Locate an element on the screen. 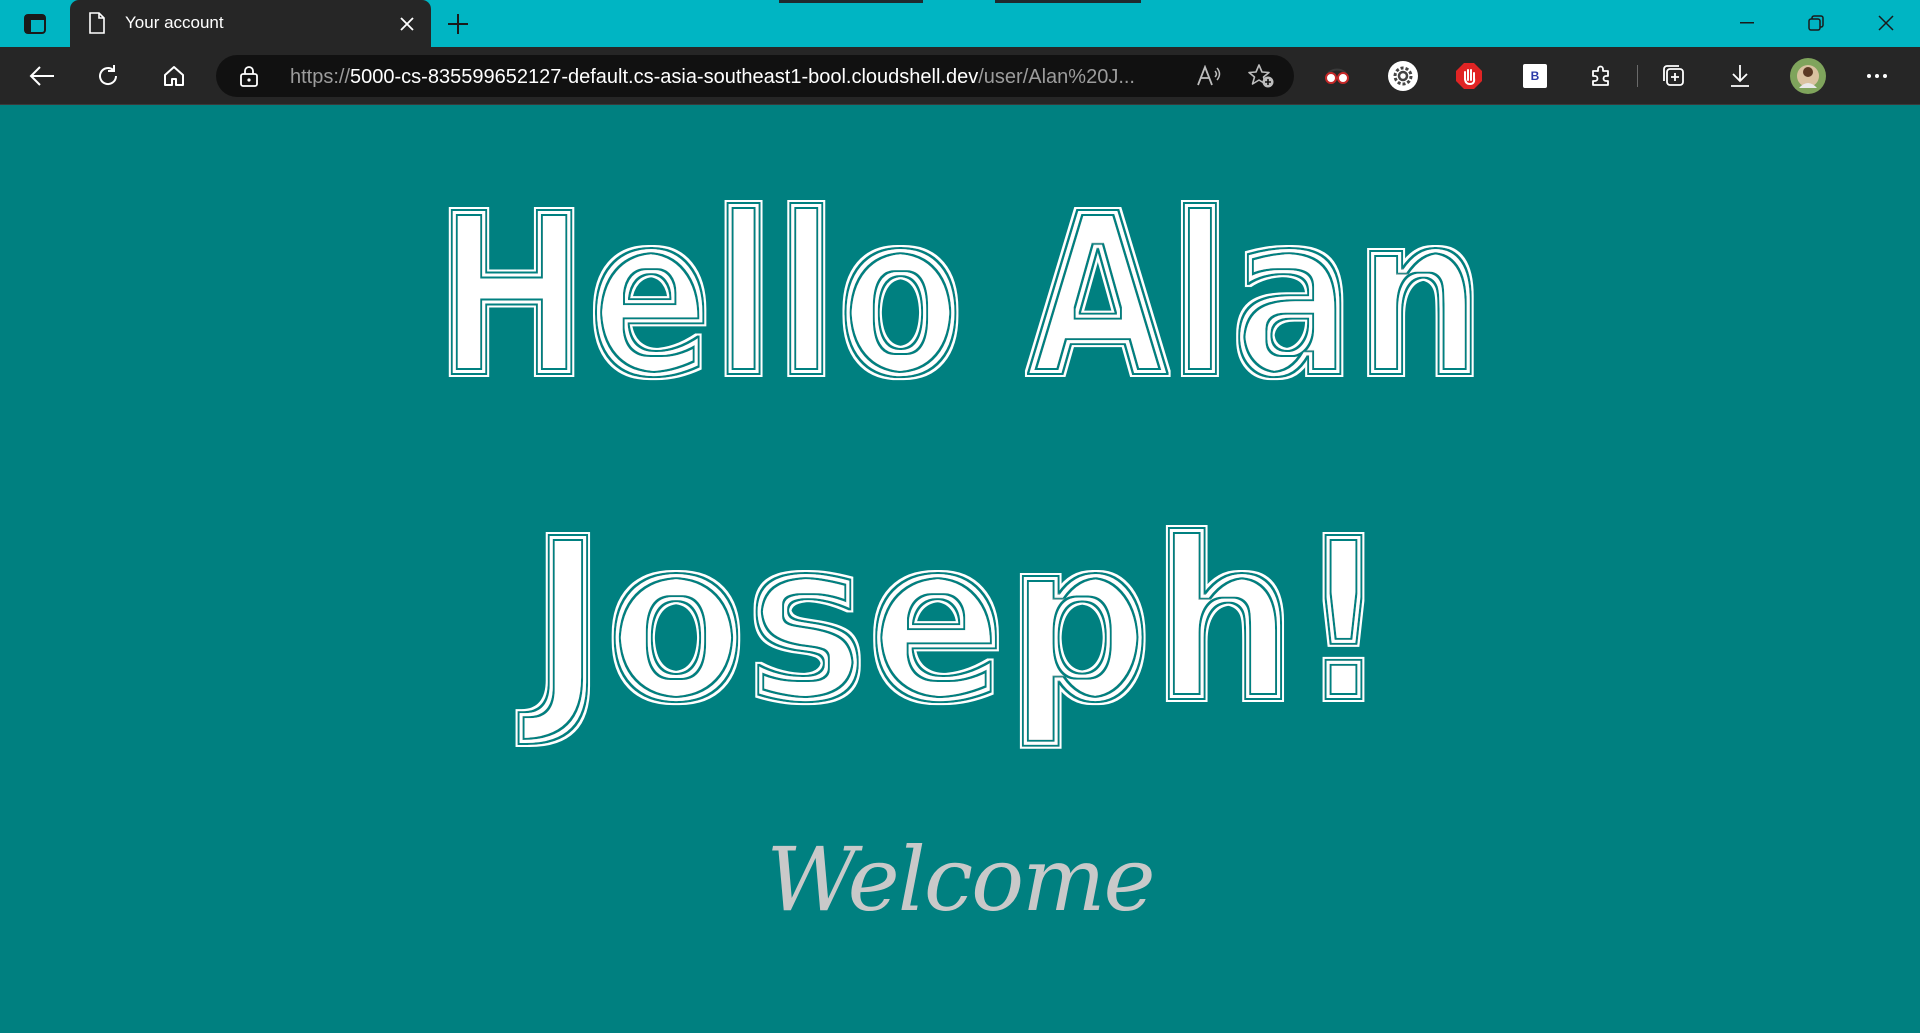 This screenshot has height=1033, width=1920. extension-block-button is located at coordinates (1469, 76).